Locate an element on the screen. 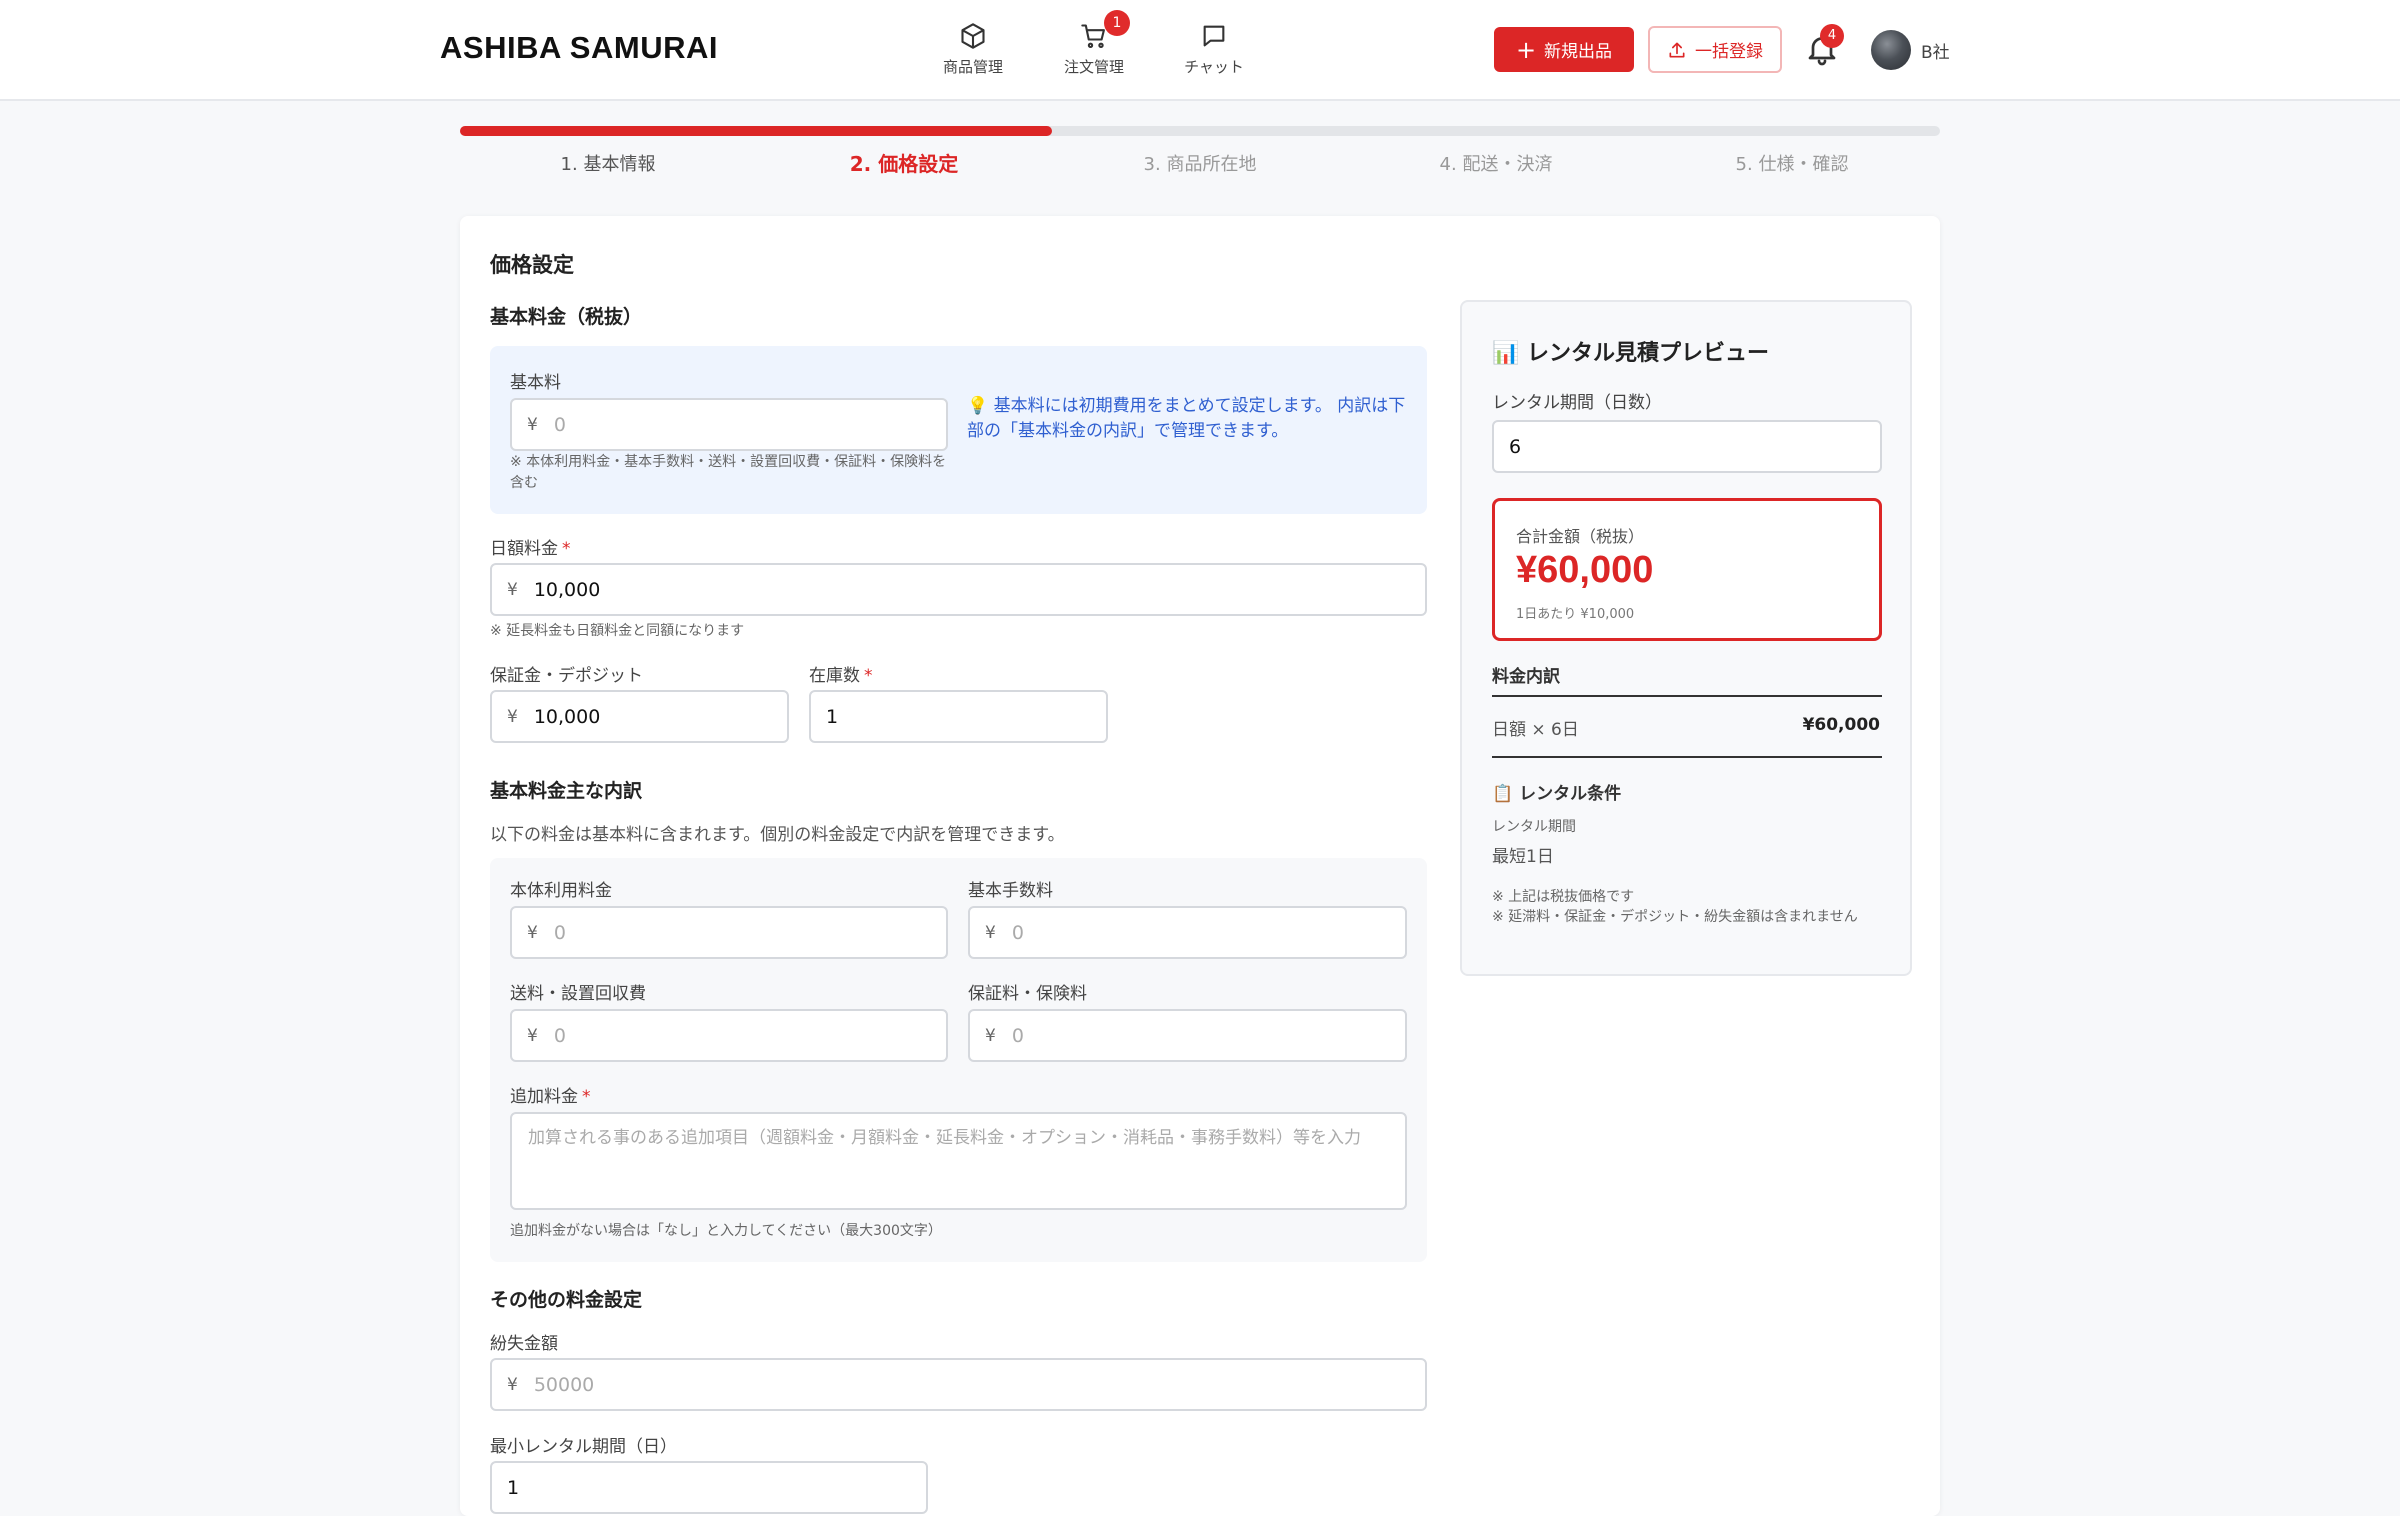 This screenshot has width=2400, height=1516. stock-value: 1 is located at coordinates (832, 716).